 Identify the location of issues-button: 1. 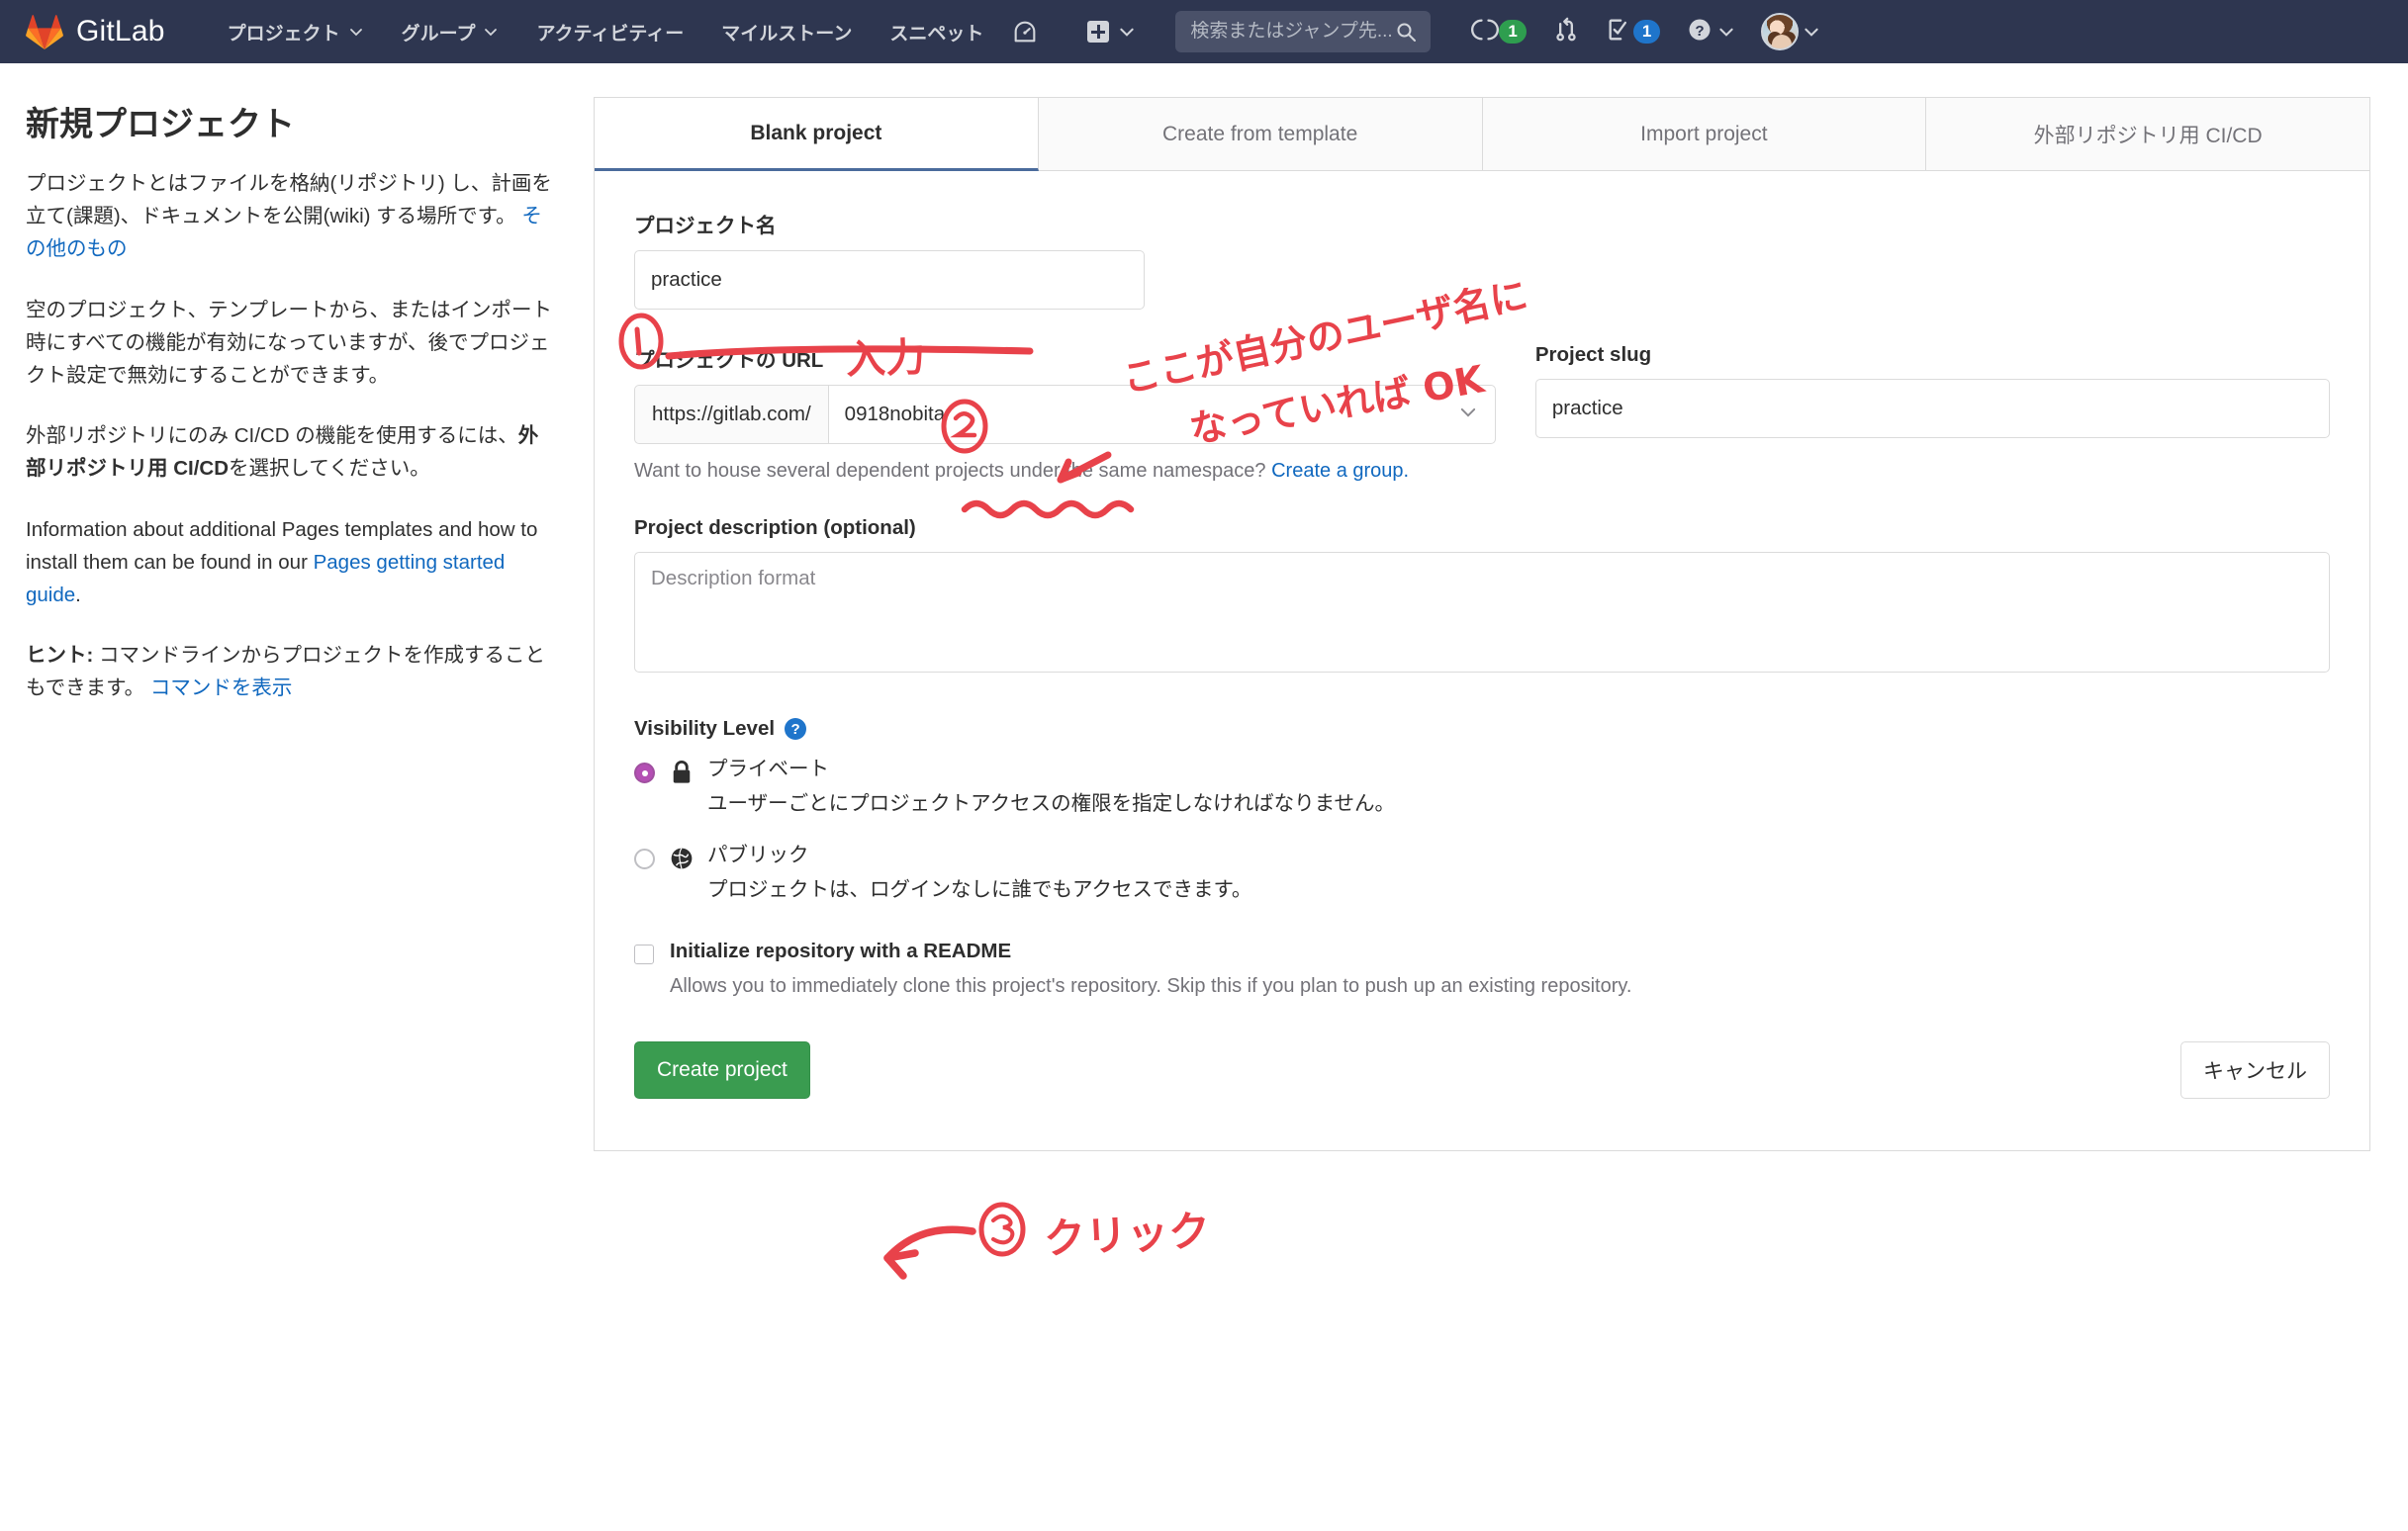
(1498, 31).